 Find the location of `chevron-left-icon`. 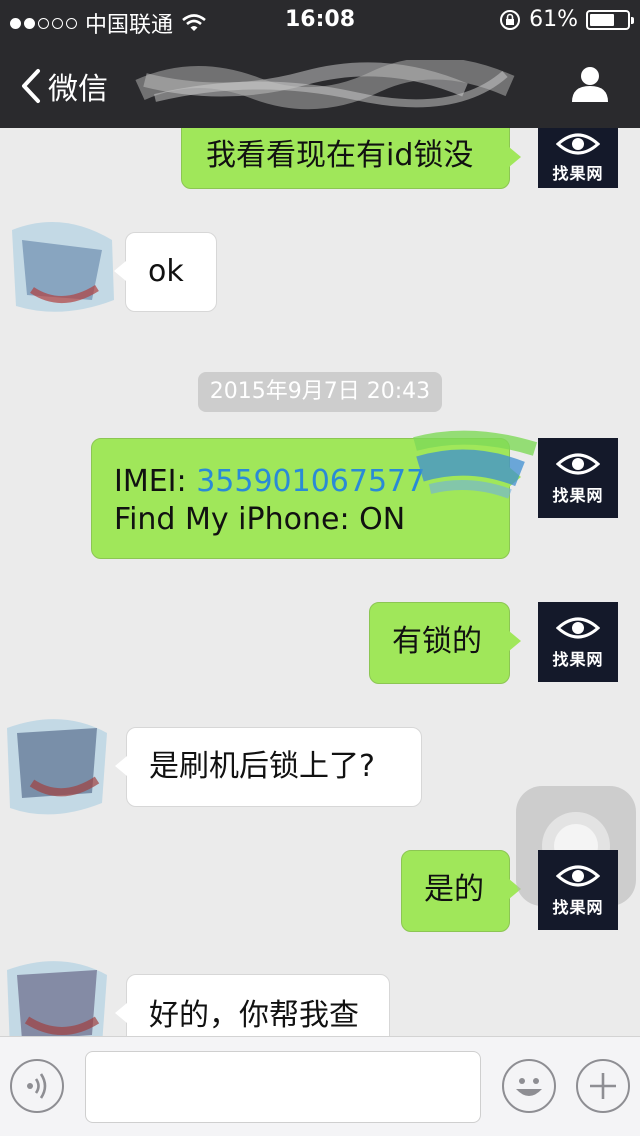

chevron-left-icon is located at coordinates (31, 86).